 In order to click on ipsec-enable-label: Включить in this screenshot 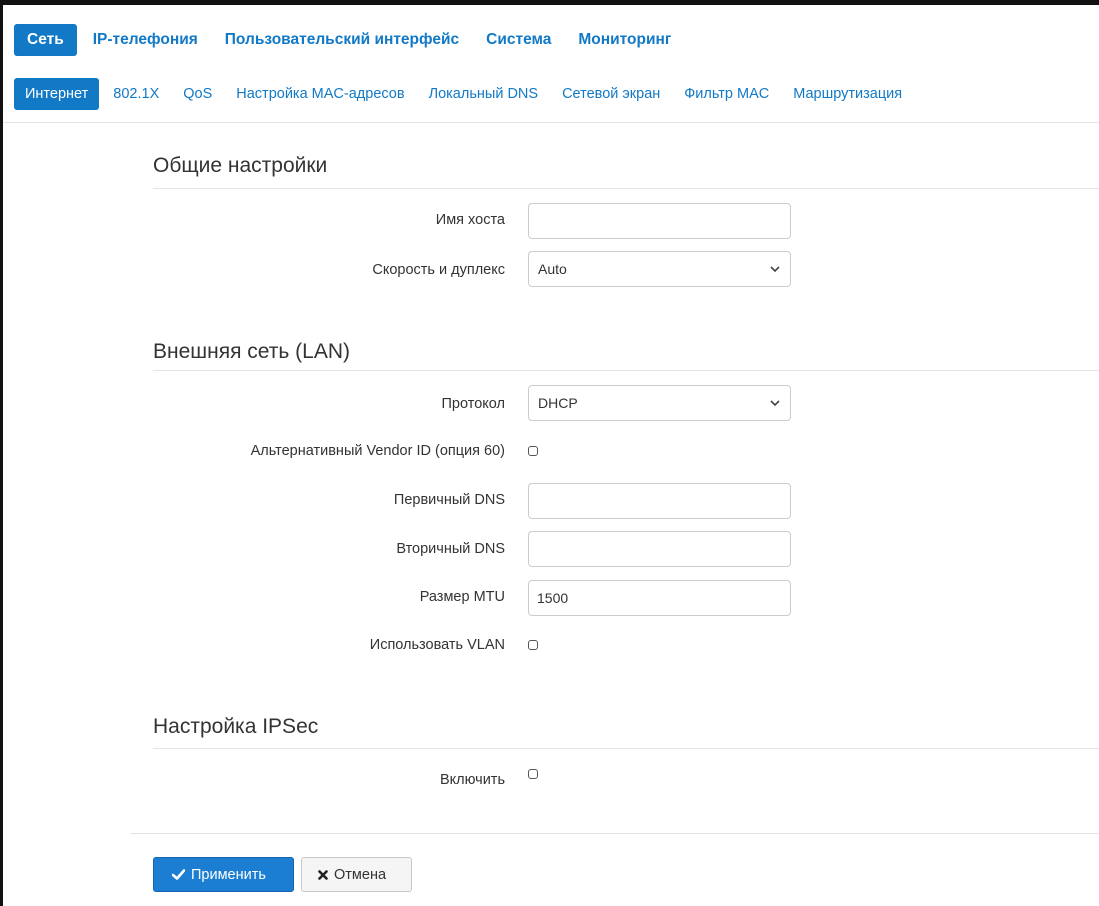, I will do `click(472, 780)`.